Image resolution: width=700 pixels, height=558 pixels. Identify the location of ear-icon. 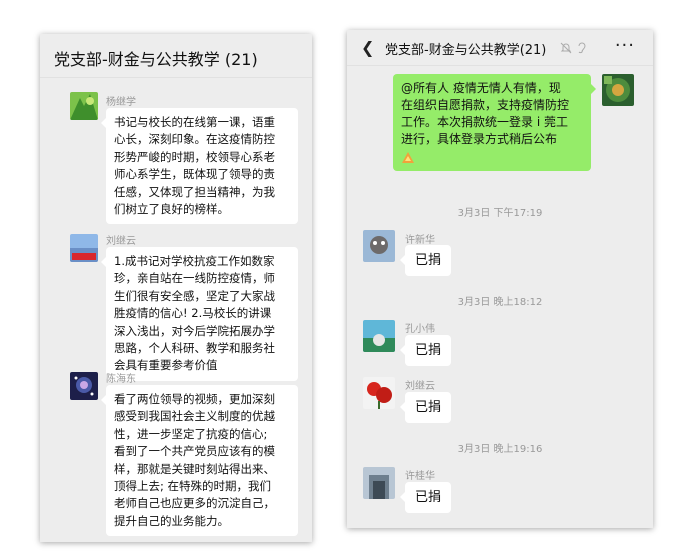
(582, 48).